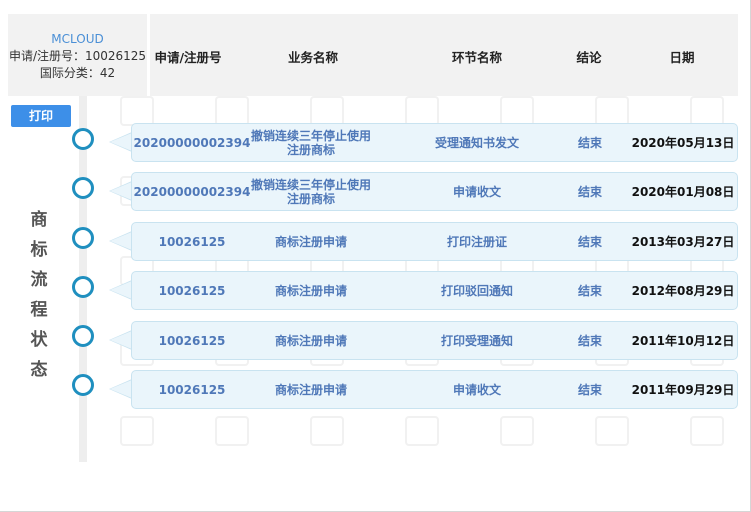 The image size is (751, 512). What do you see at coordinates (434, 340) in the screenshot?
I see `table-row: 10026125 商标注册申请 打印受理通知 结束 2011年10月12日` at bounding box center [434, 340].